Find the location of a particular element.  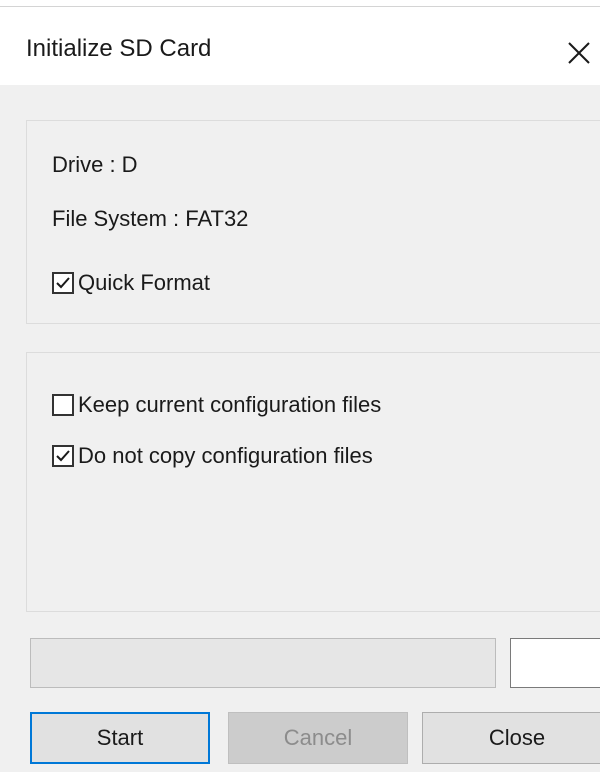

keep-current-config-label: Keep current configuration files is located at coordinates (230, 404).